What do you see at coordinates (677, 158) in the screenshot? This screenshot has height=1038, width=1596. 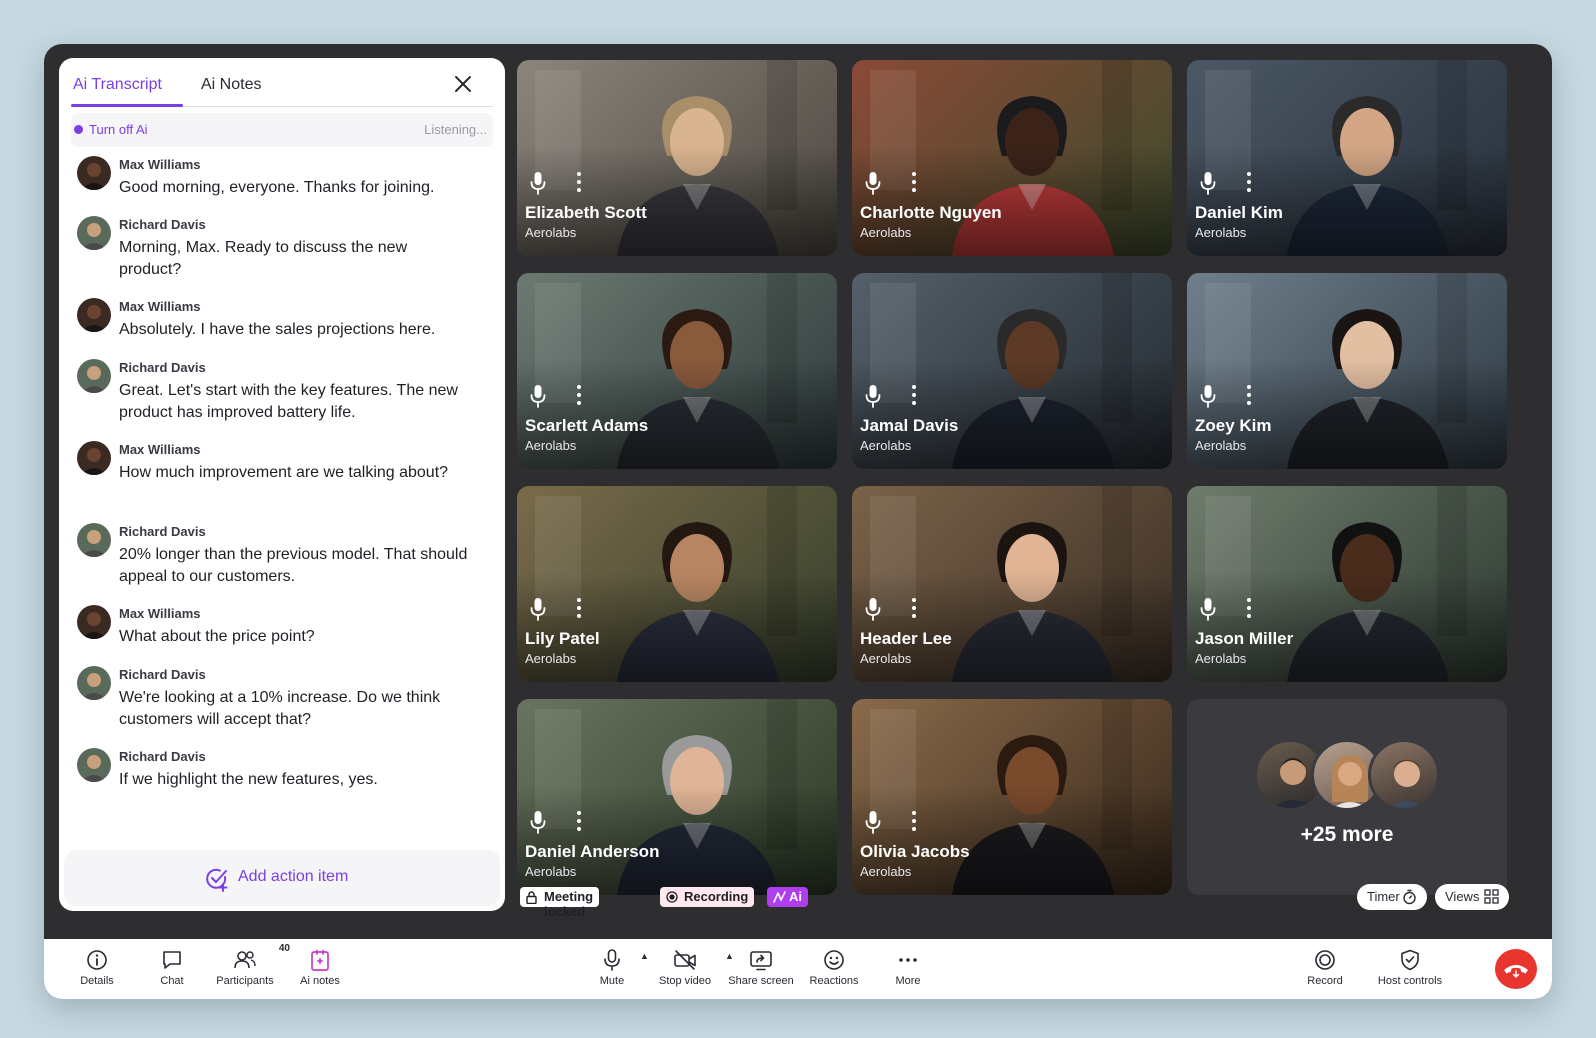 I see `participant-video-tile: Elizabeth Scott Aerolabs` at bounding box center [677, 158].